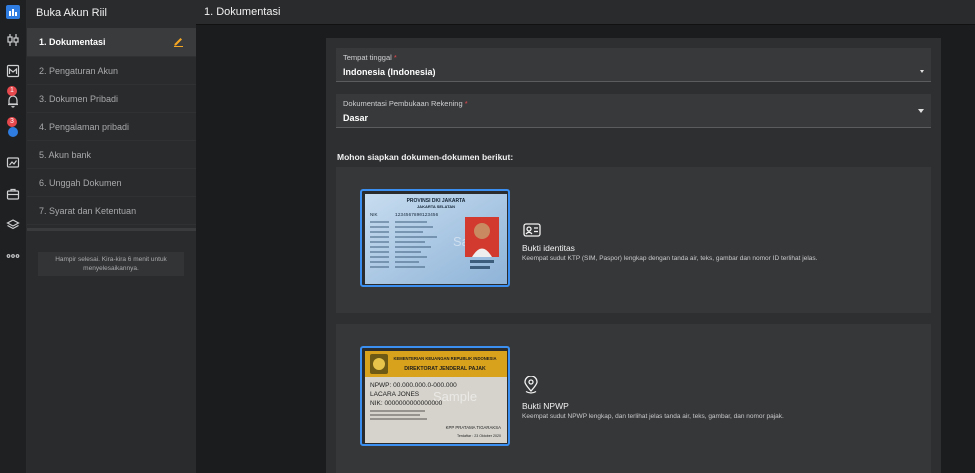 This screenshot has height=473, width=975. I want to click on document-title: Bukti NPWP, so click(545, 406).